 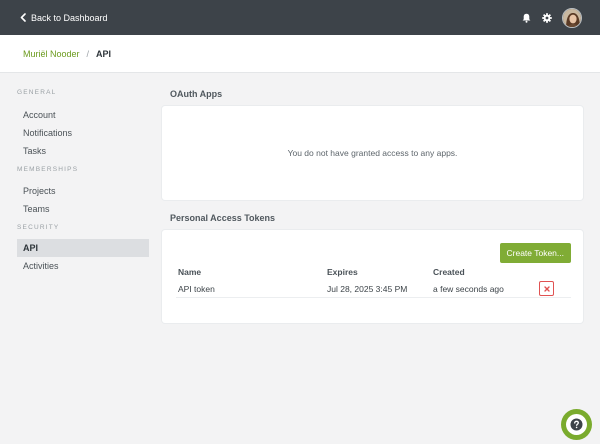 What do you see at coordinates (104, 53) in the screenshot?
I see `page-title: API` at bounding box center [104, 53].